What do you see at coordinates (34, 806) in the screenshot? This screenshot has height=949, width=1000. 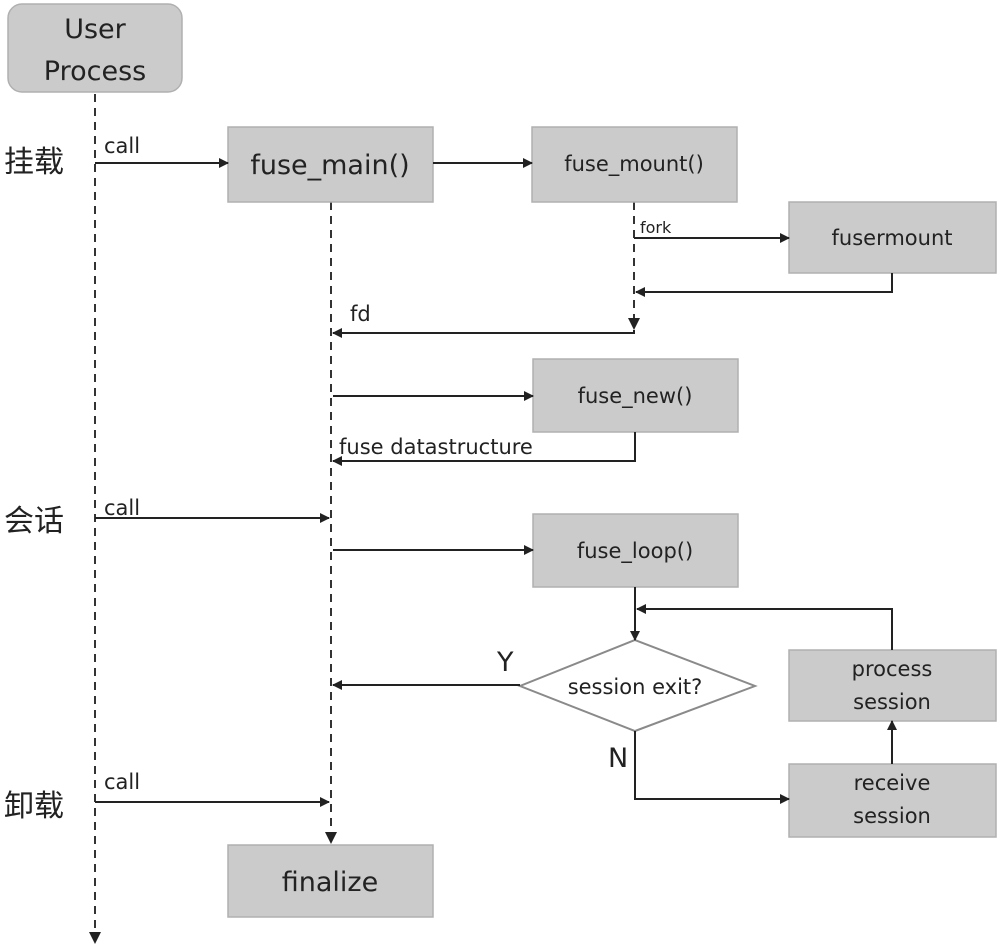 I see `phase-unmount-label: 卸载` at bounding box center [34, 806].